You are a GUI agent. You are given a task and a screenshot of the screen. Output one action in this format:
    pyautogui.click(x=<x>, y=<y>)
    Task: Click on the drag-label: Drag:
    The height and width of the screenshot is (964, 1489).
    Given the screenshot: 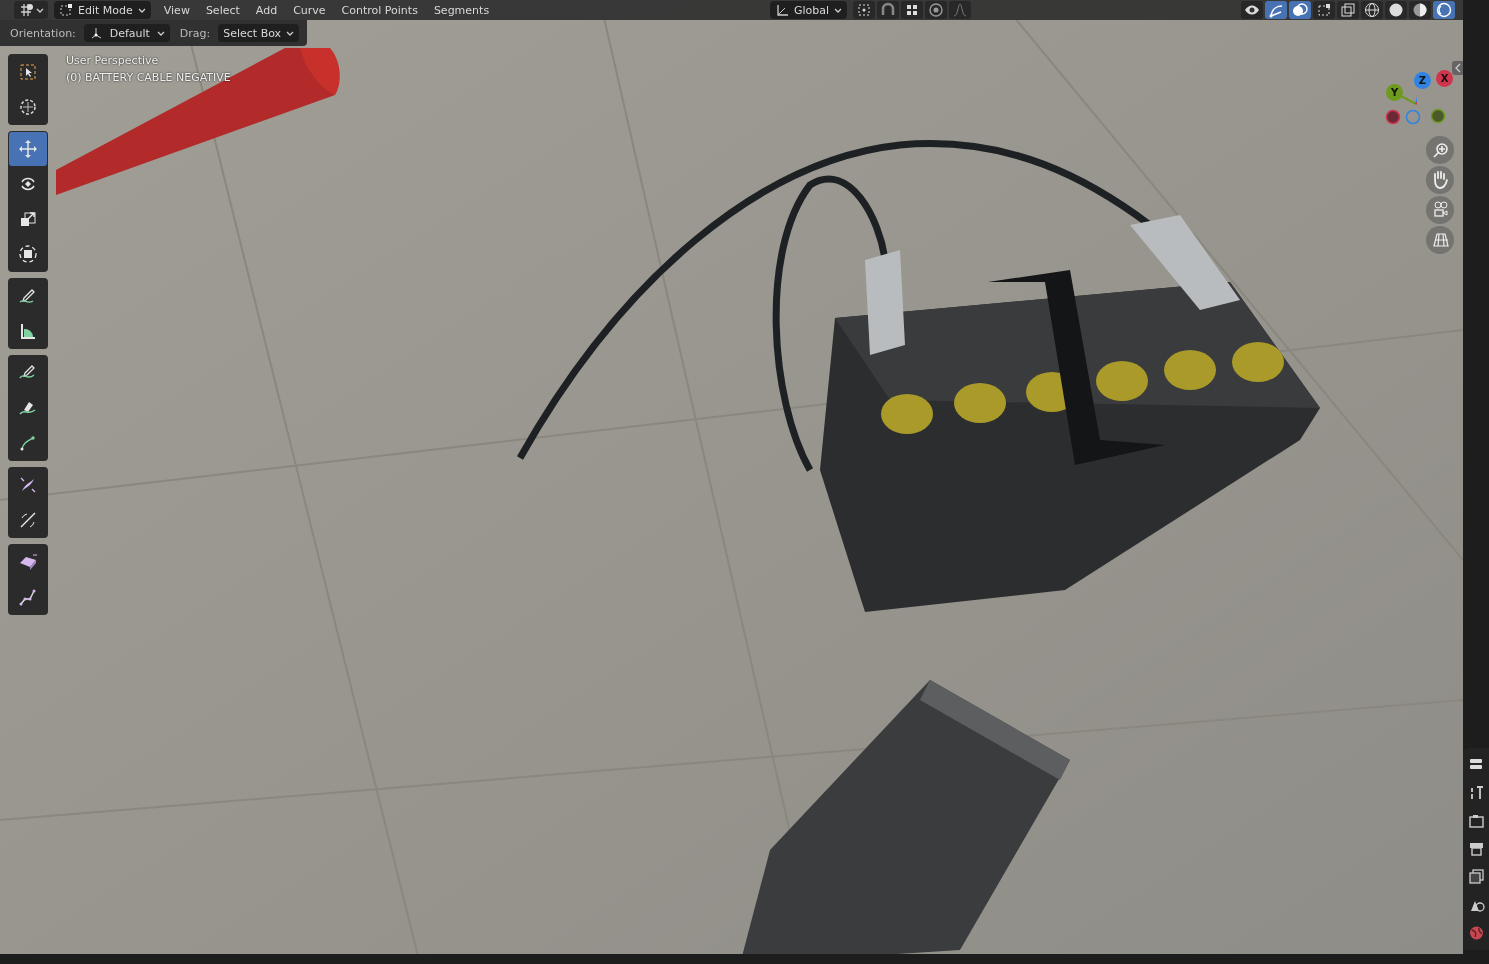 What is the action you would take?
    pyautogui.click(x=195, y=33)
    